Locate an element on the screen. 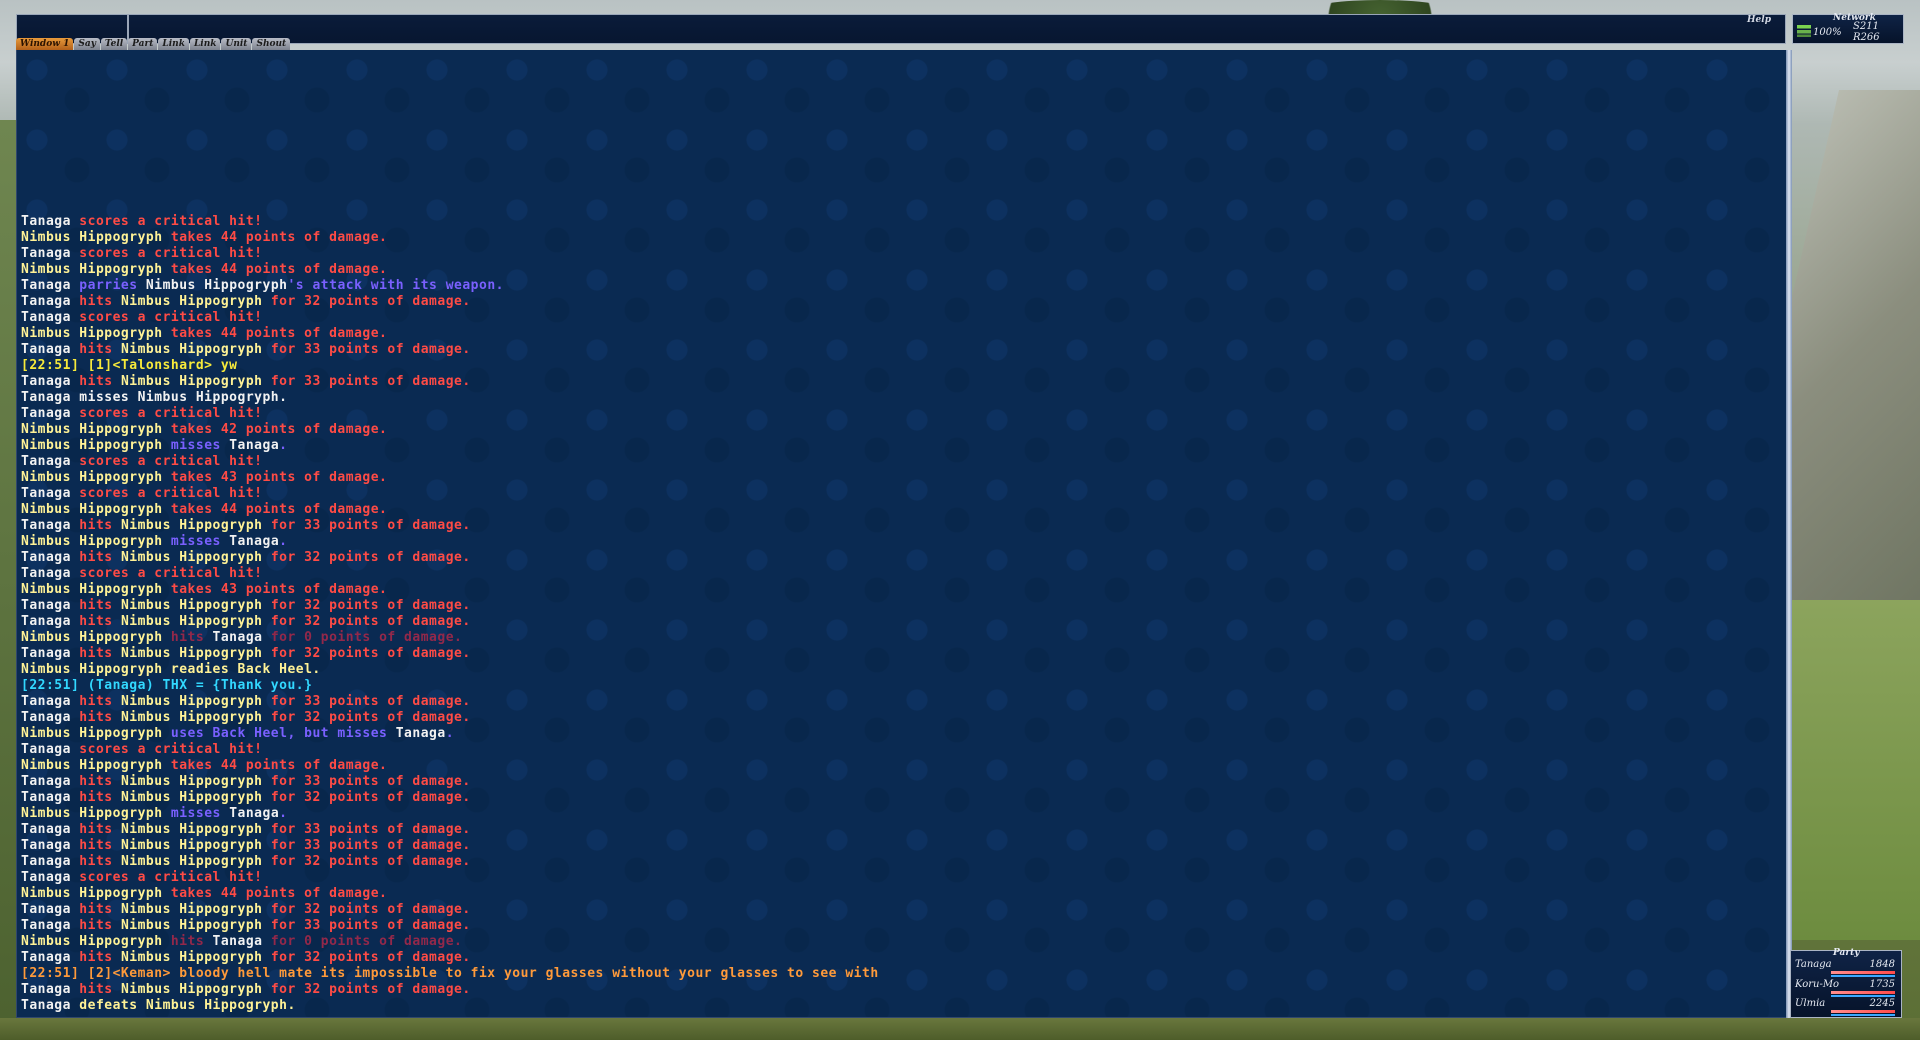 The width and height of the screenshot is (1920, 1040). party-member: Koru-Mo 1735 is located at coordinates (1847, 989).